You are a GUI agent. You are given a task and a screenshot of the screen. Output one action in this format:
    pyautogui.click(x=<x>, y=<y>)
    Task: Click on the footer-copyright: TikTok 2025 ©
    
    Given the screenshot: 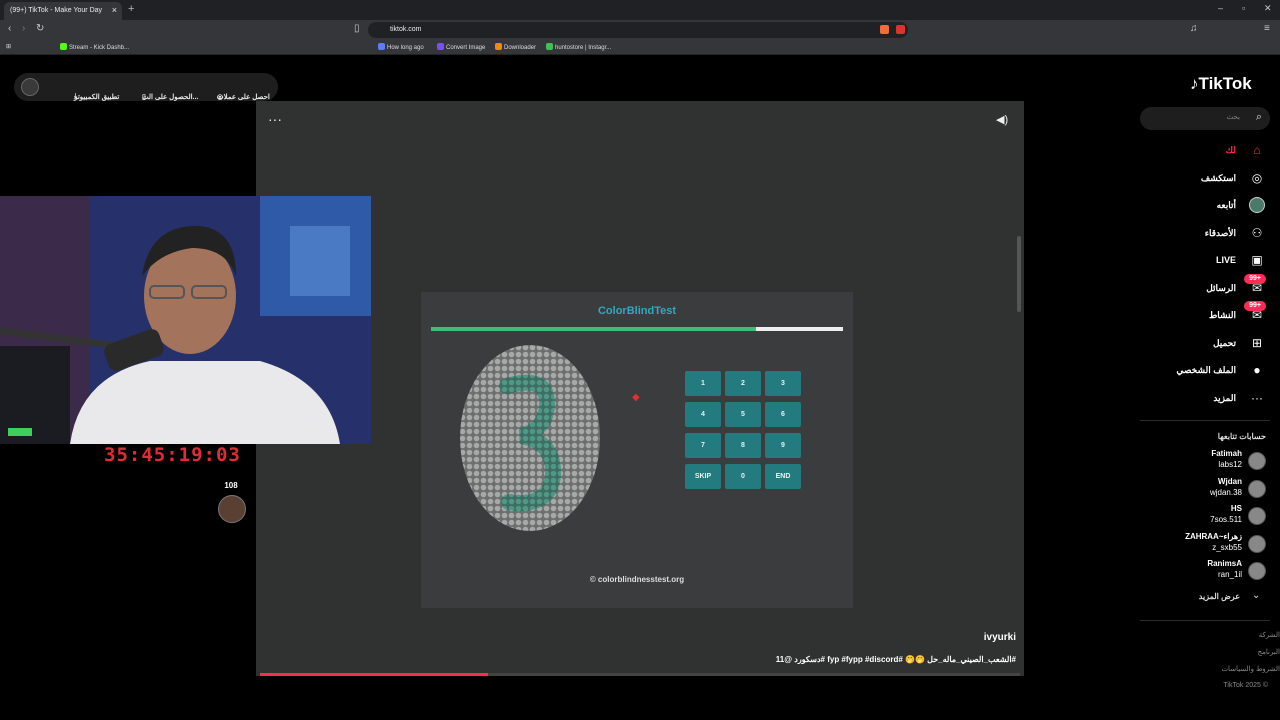 What is the action you would take?
    pyautogui.click(x=1245, y=685)
    